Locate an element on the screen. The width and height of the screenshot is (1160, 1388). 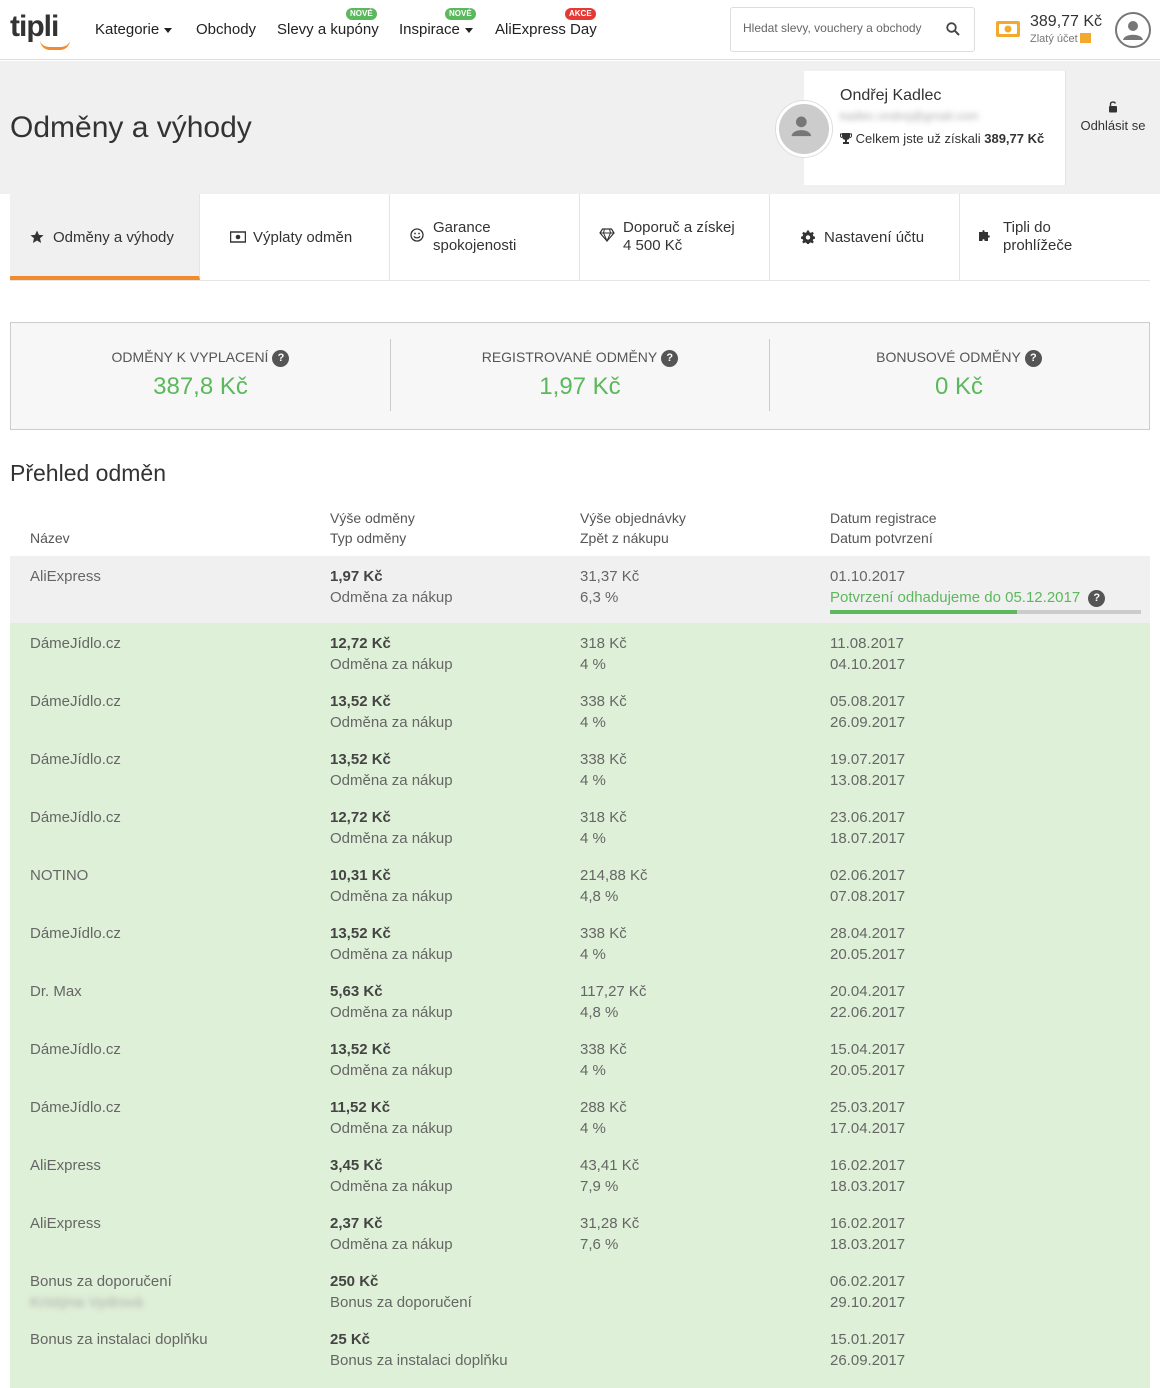
nav-slevy-a-kupony: NOVÉ Slevy a kupóny is located at coordinates (328, 23).